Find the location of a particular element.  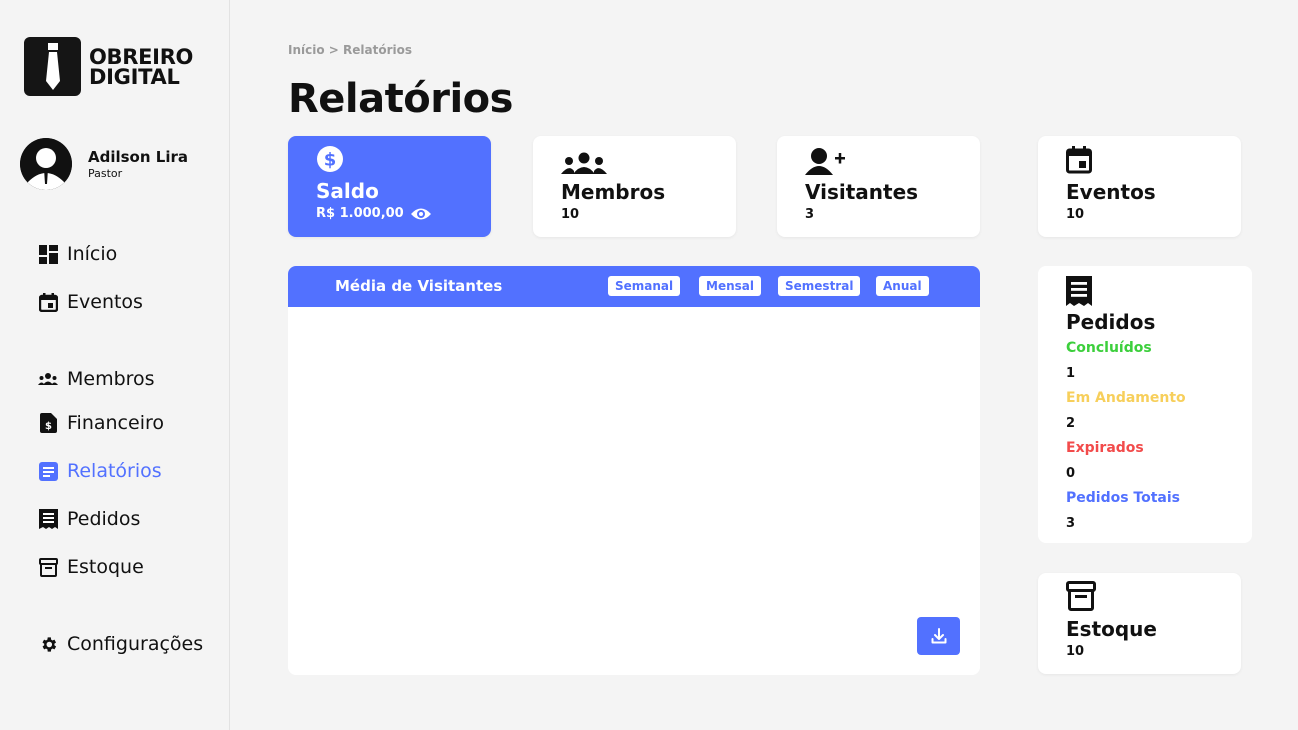

period-button-mensal: Mensal is located at coordinates (730, 286).